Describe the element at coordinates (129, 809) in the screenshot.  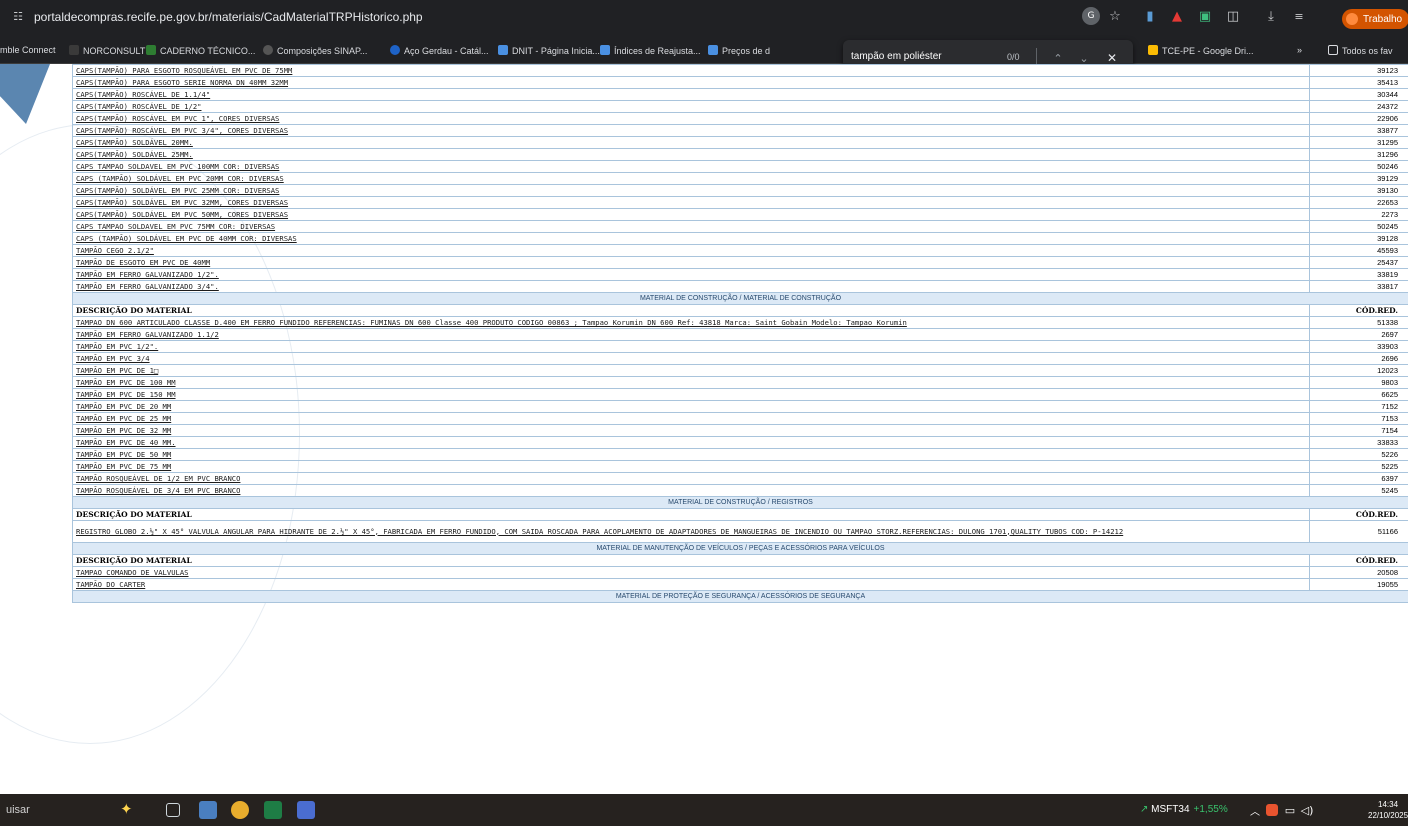
I see `copilot-sparkle-icon: ✦` at that location.